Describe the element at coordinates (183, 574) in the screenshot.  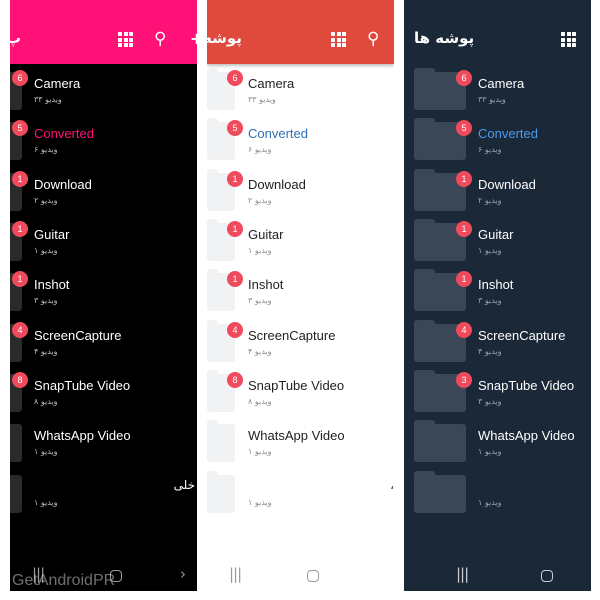
I see `back-icon: ›` at that location.